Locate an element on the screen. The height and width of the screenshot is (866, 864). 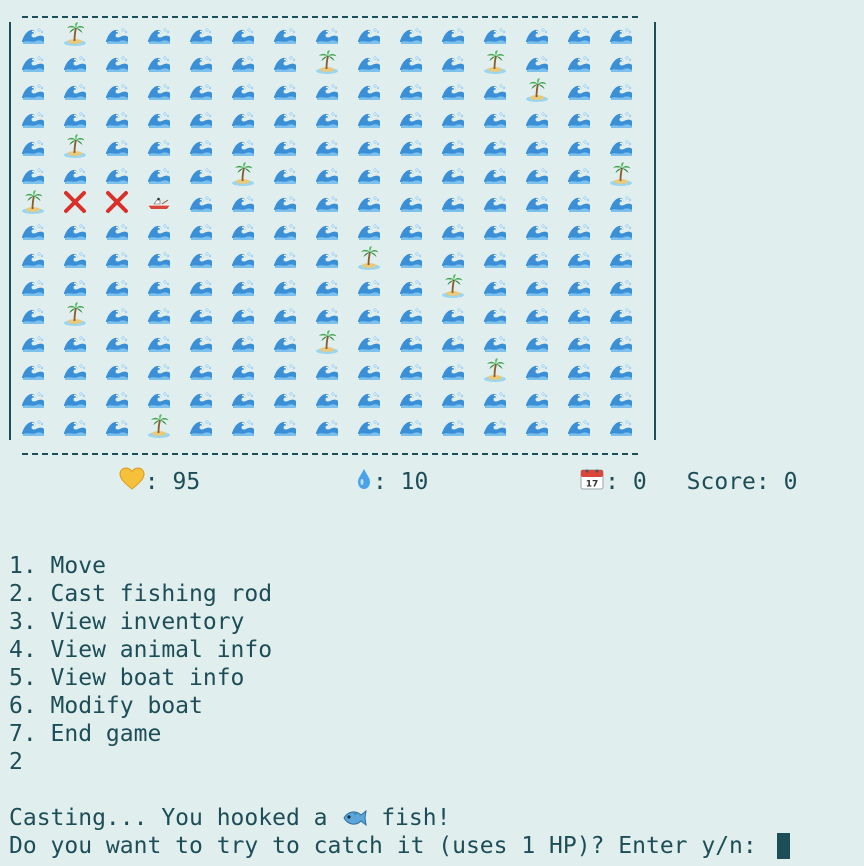
menu-item-modify-boat: 6. Modify boat is located at coordinates (106, 706).